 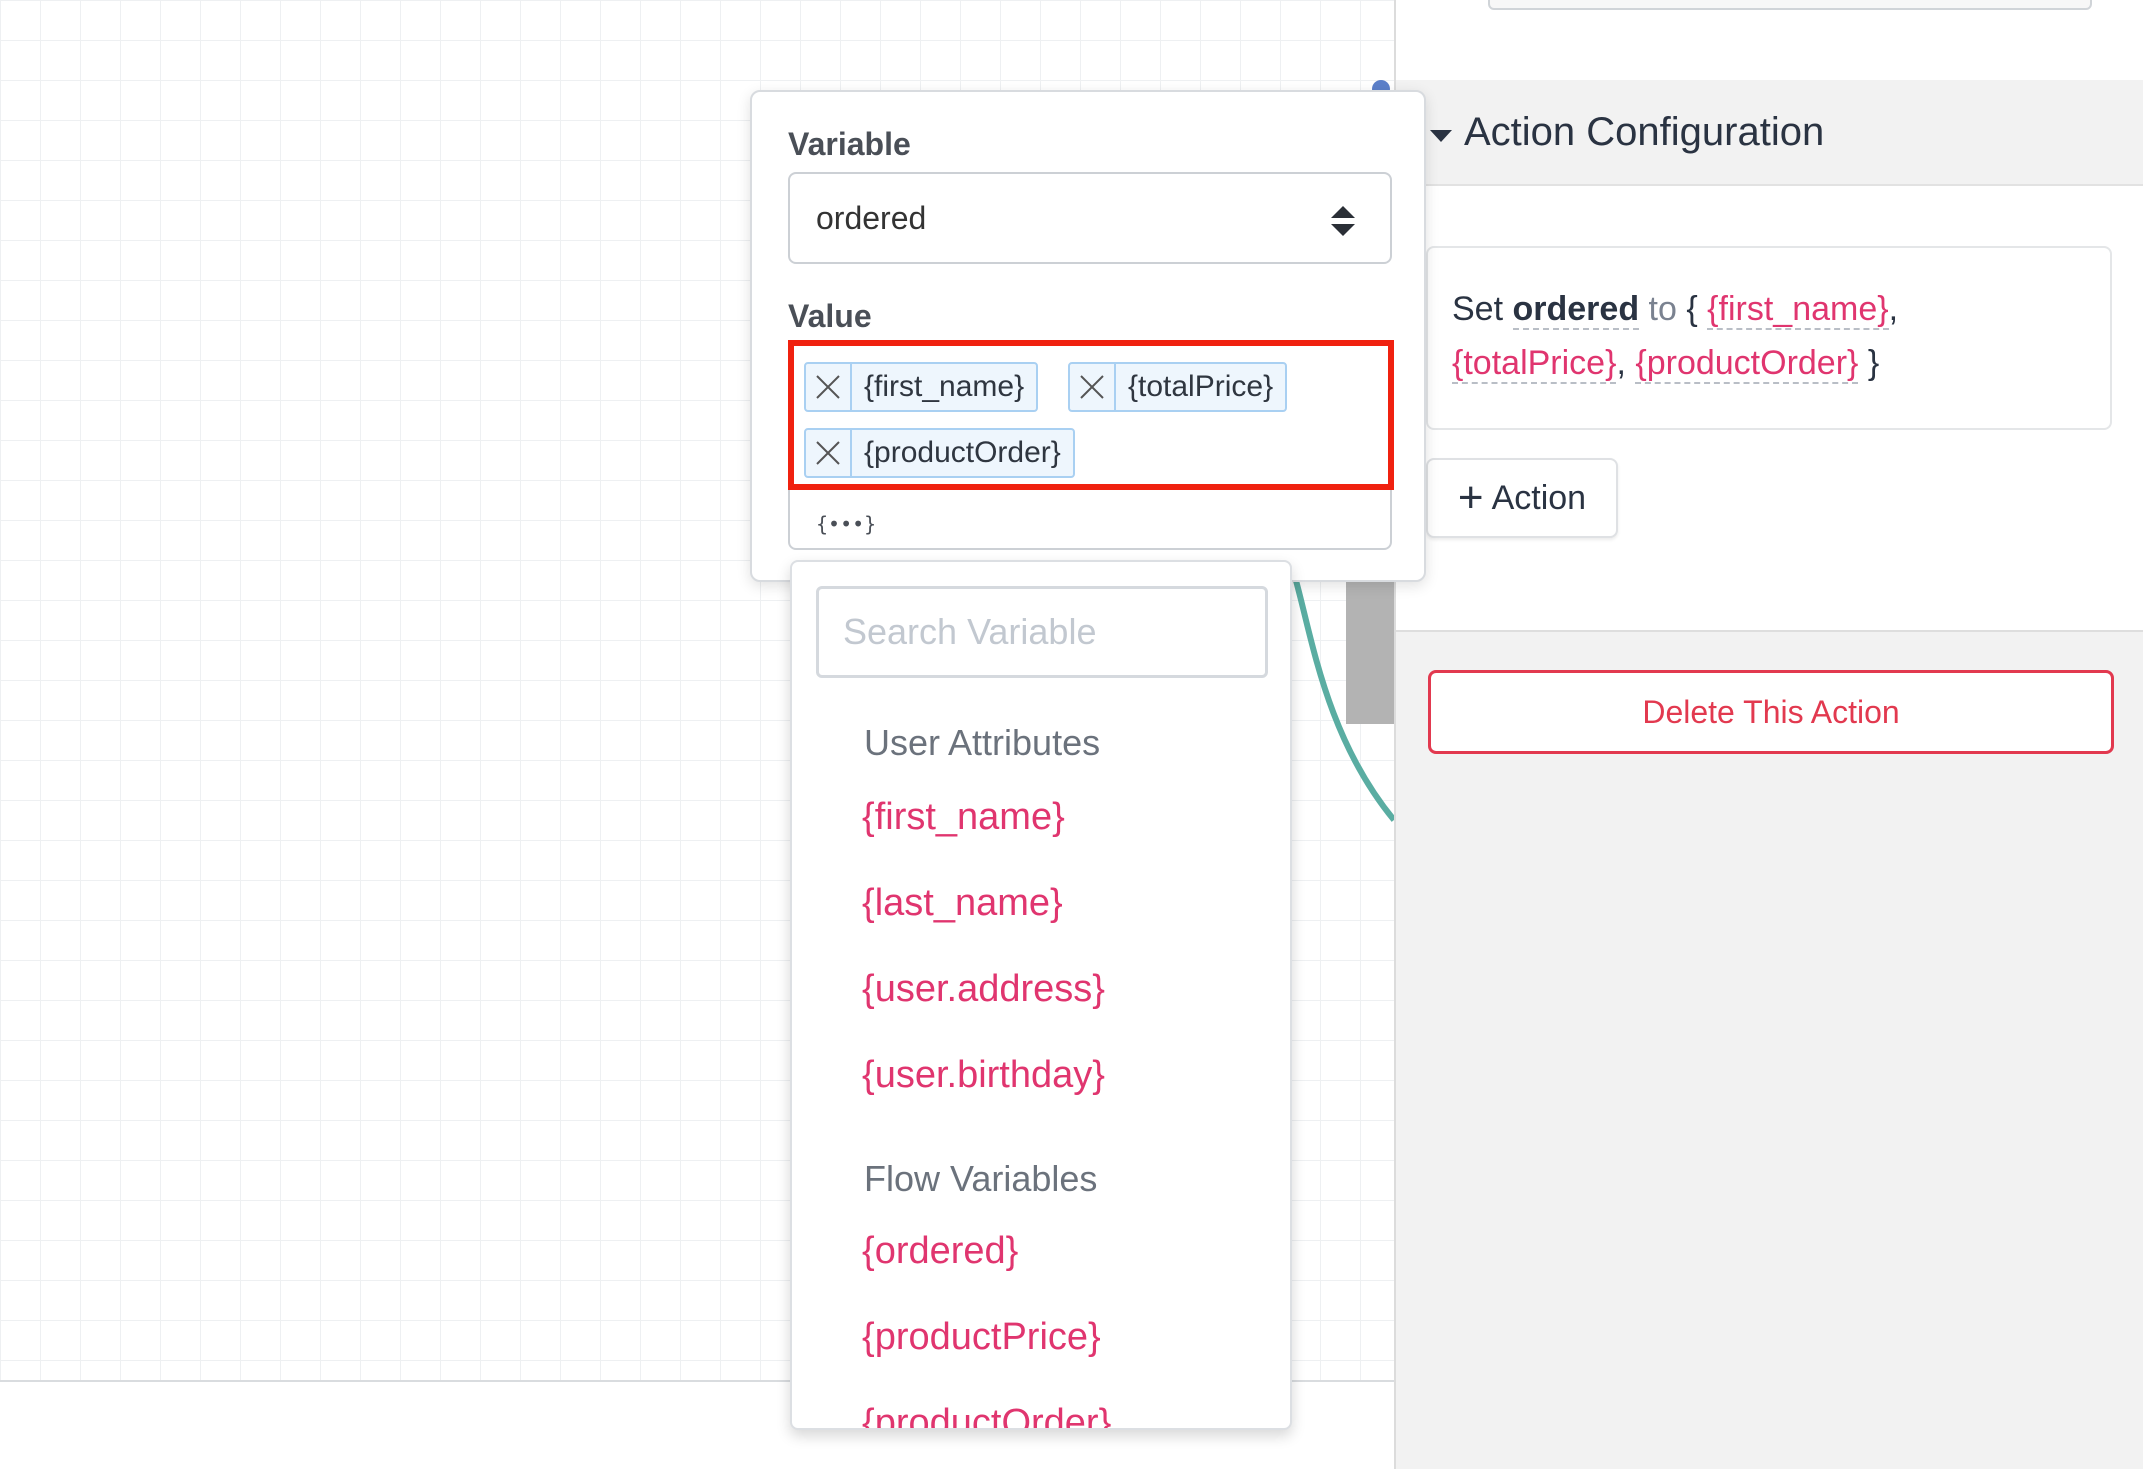 What do you see at coordinates (849, 144) in the screenshot?
I see `variable-label: Variable` at bounding box center [849, 144].